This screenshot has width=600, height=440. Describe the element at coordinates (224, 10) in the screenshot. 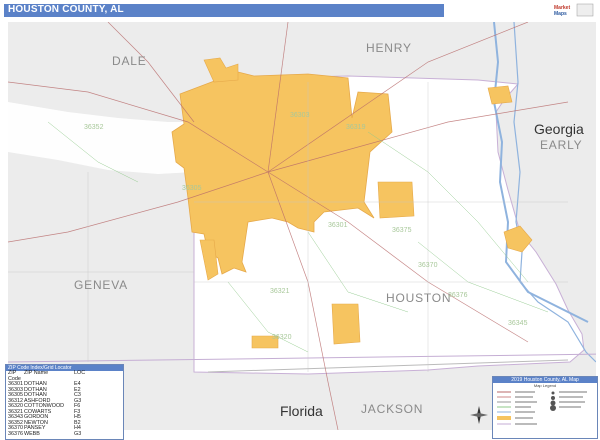

I see `title-bar: HOUSTON COUNTY, AL` at that location.